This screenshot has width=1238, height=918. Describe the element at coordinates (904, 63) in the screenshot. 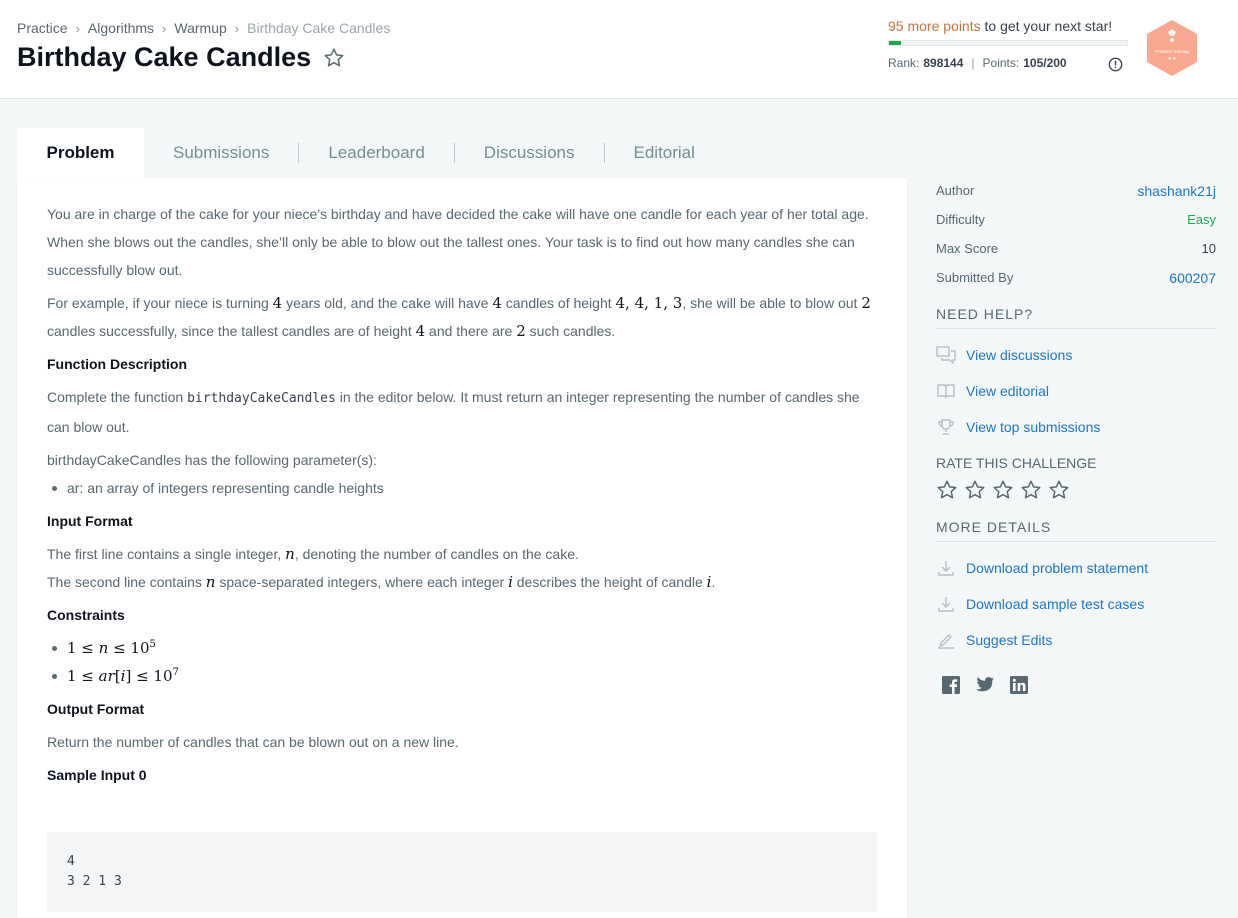

I see `rank-label: Rank:` at that location.